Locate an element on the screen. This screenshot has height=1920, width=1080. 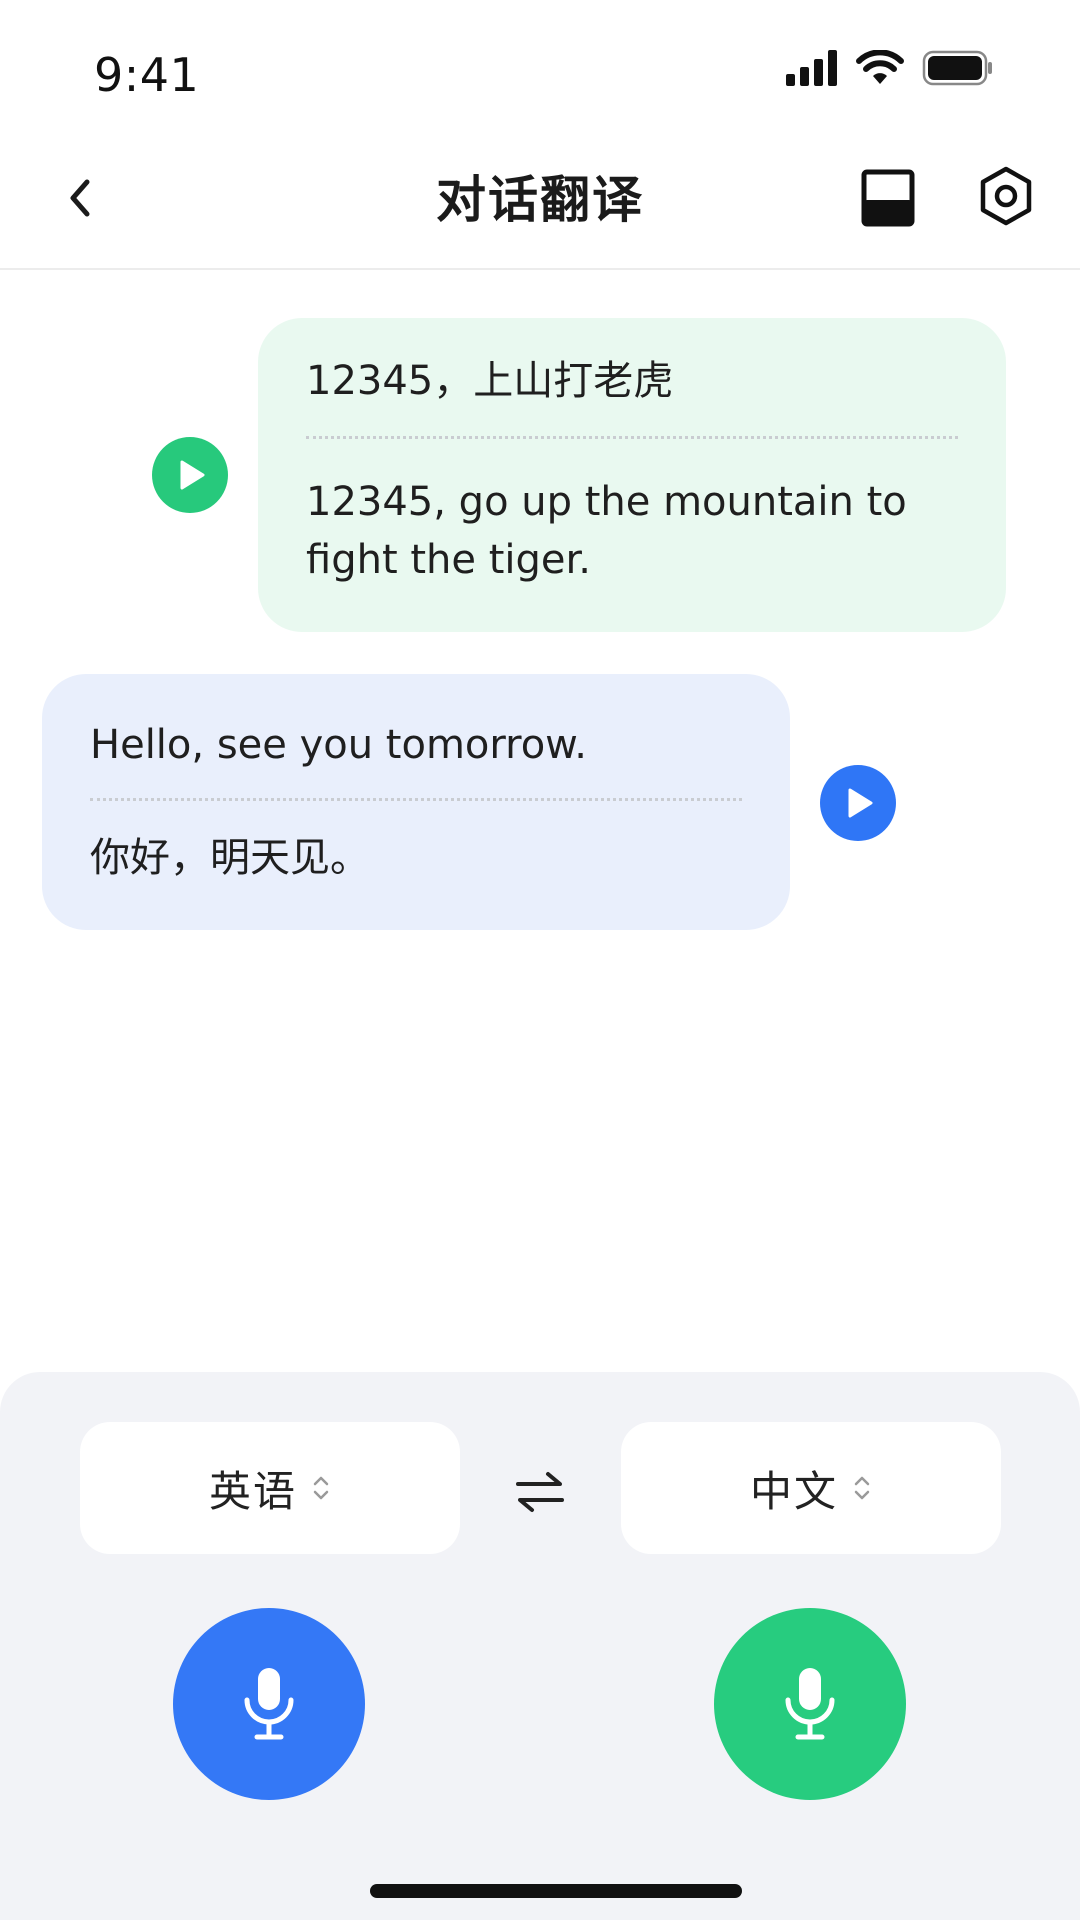
split-layout-icon is located at coordinates (888, 198).